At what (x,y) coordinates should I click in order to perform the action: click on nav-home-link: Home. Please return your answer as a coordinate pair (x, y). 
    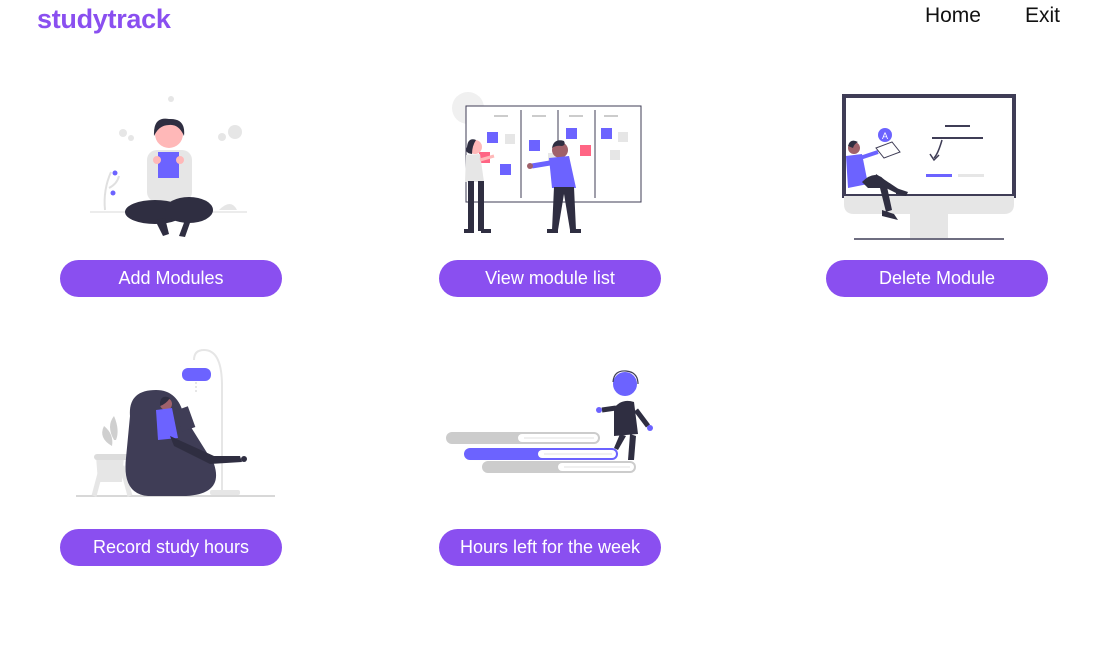
    Looking at the image, I should click on (953, 16).